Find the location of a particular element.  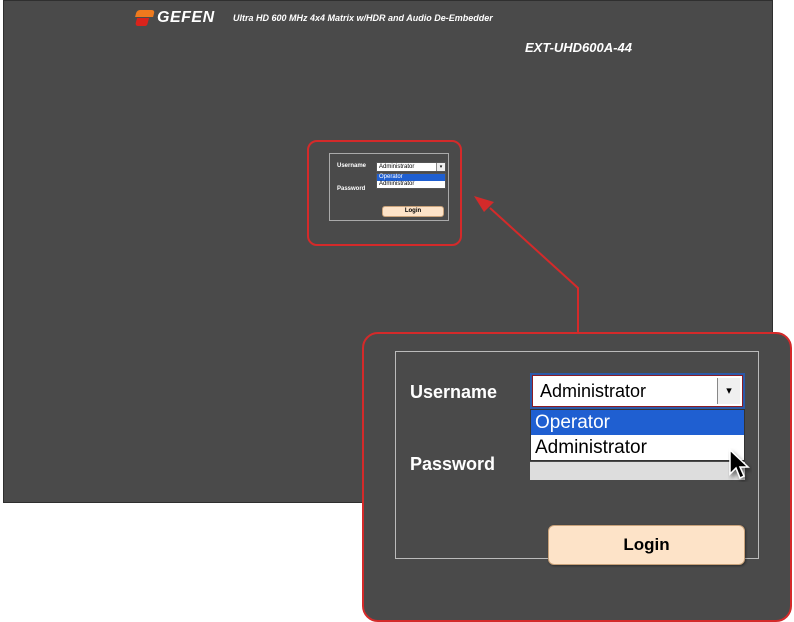

mouse-pointer-icon is located at coordinates (739, 464).